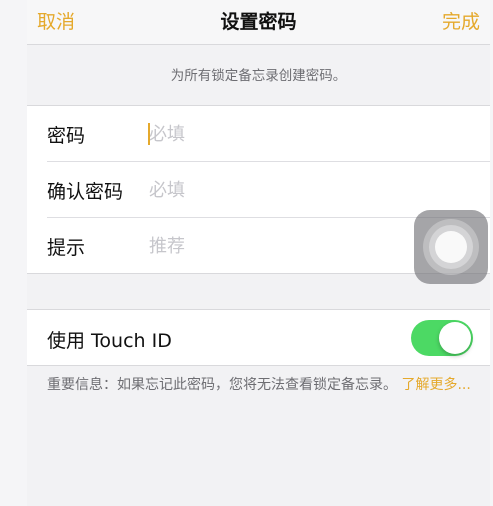 This screenshot has height=506, width=493. What do you see at coordinates (149, 134) in the screenshot?
I see `text-cursor` at bounding box center [149, 134].